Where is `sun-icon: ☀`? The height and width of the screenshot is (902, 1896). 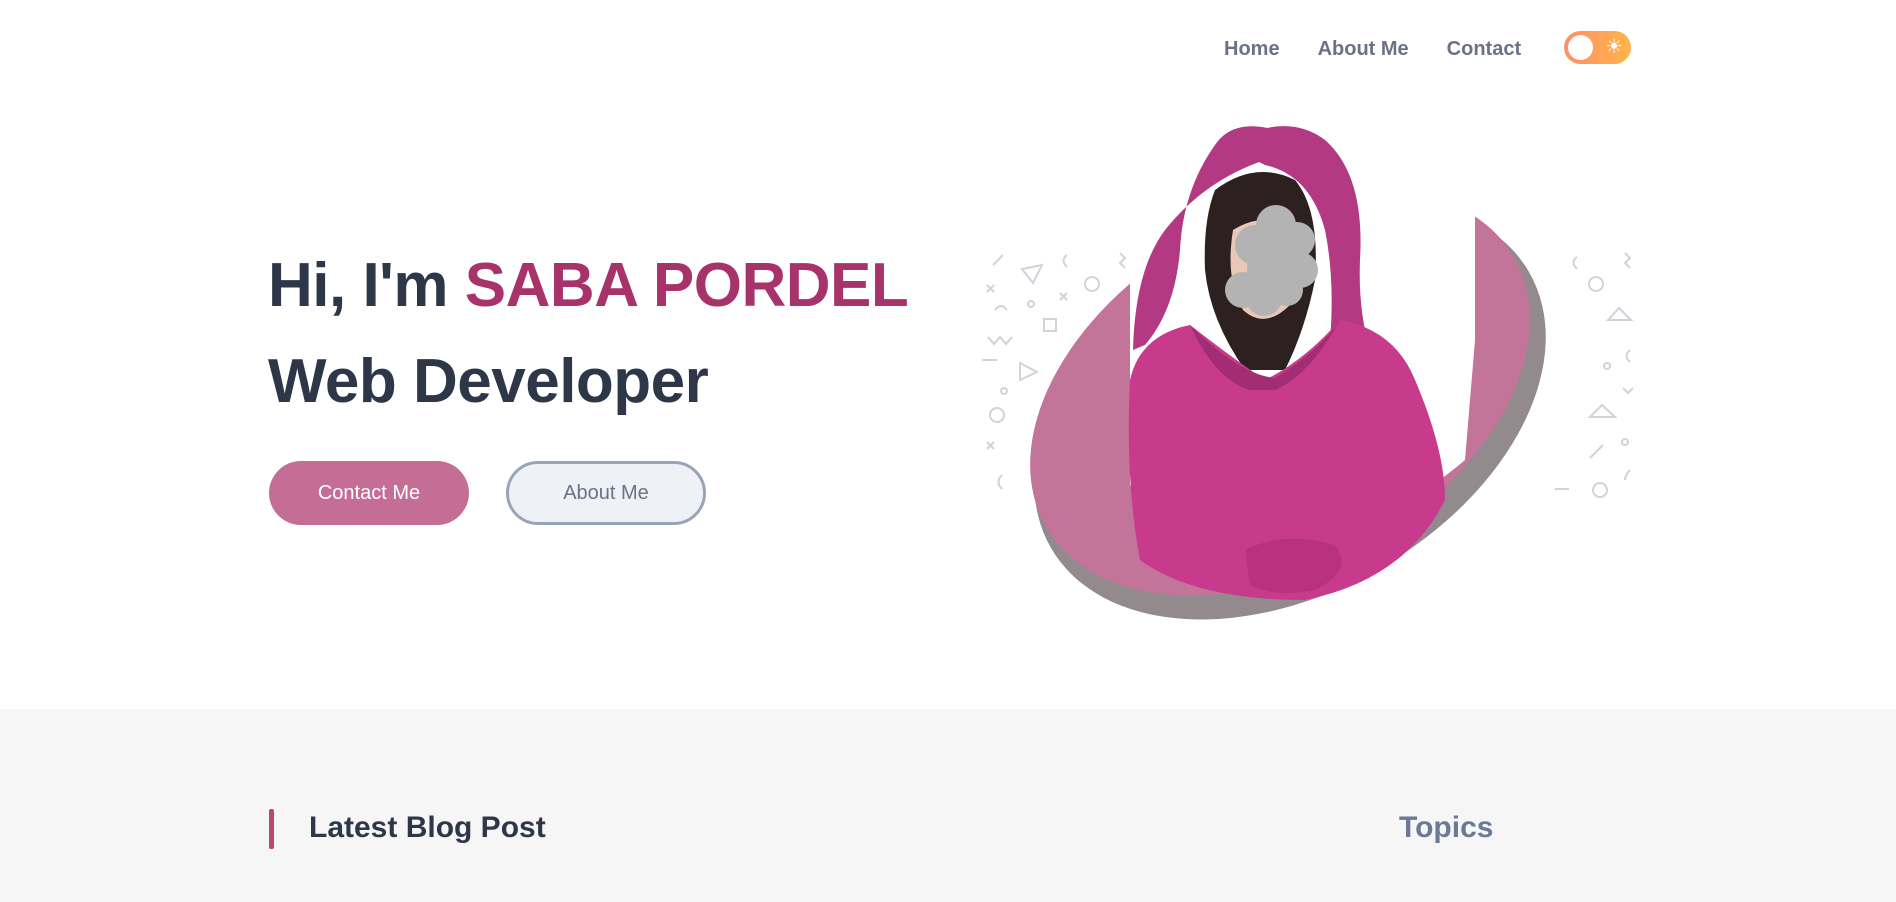 sun-icon: ☀ is located at coordinates (1614, 47).